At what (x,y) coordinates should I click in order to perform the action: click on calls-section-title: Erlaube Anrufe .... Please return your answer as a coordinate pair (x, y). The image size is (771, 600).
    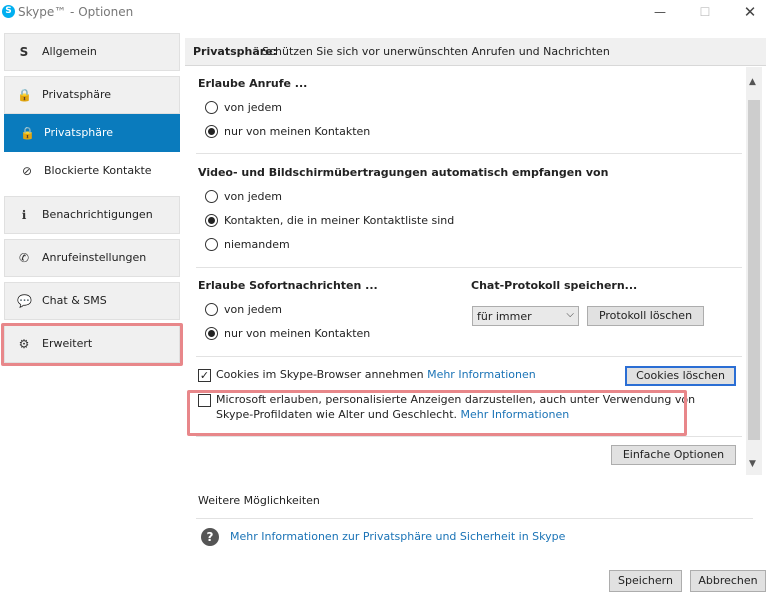
    Looking at the image, I should click on (253, 83).